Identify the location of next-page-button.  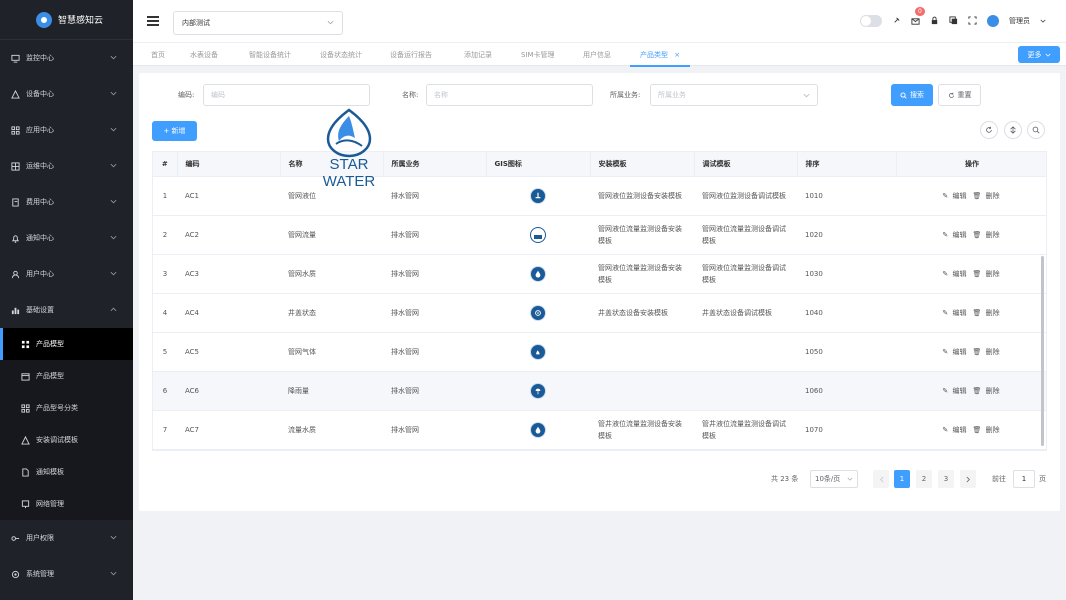
(968, 479).